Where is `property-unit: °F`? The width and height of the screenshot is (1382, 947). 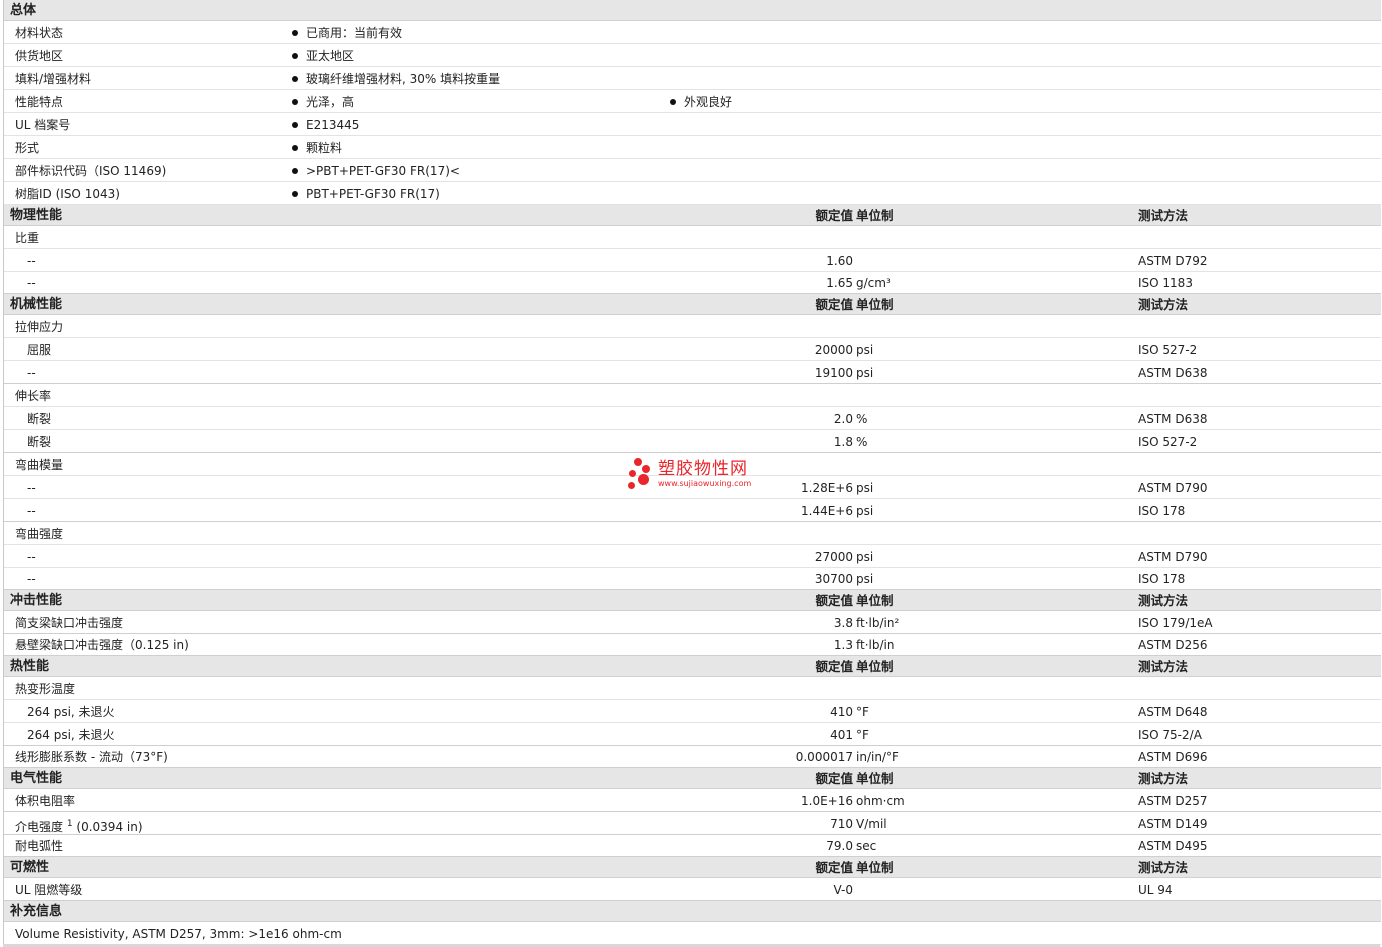 property-unit: °F is located at coordinates (862, 735).